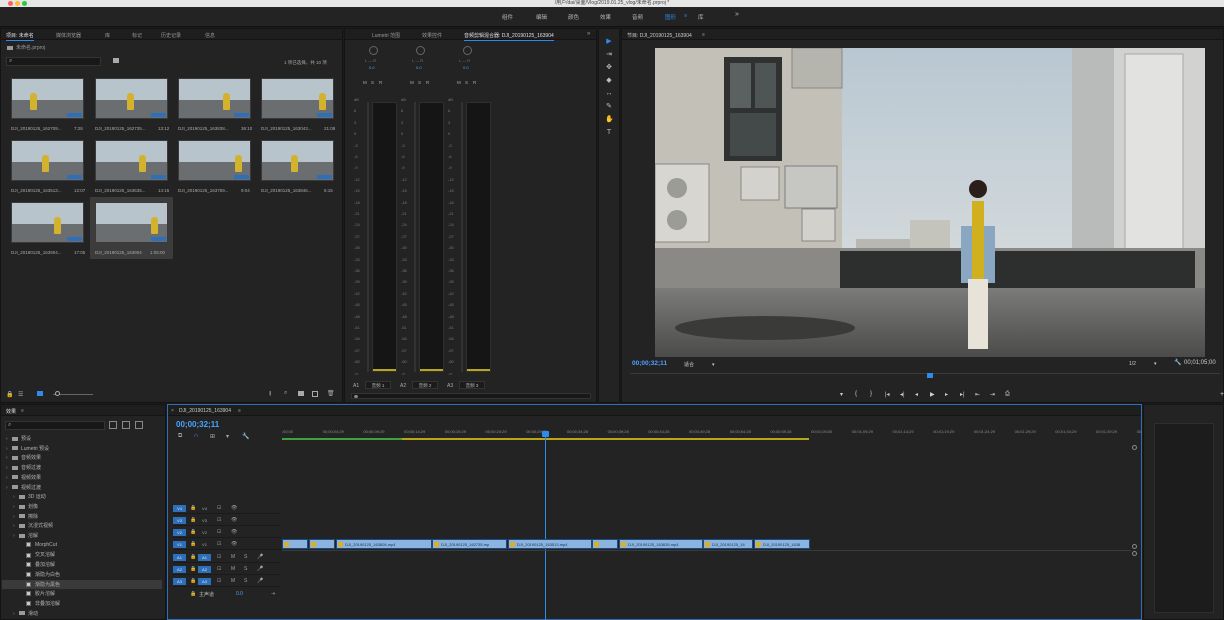  What do you see at coordinates (20, 36) in the screenshot?
I see `tab-project: 项目: 未命名` at bounding box center [20, 36].